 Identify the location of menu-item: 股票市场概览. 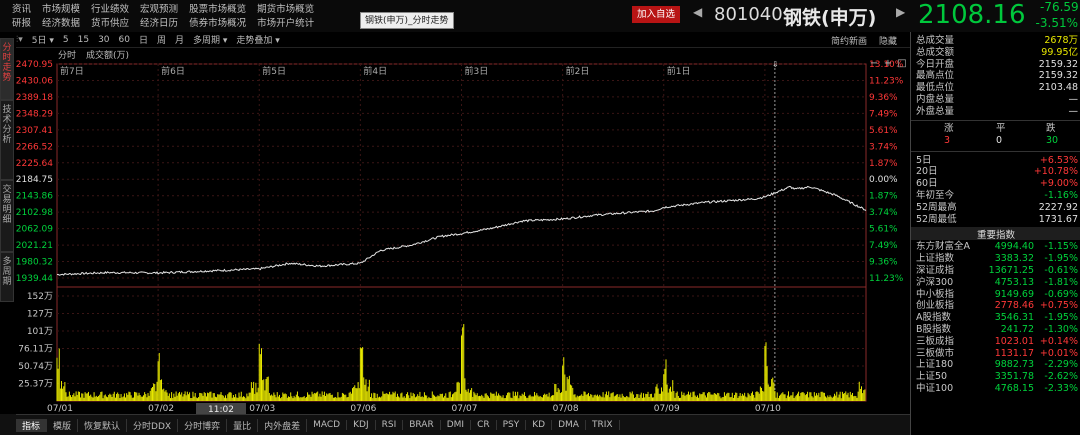
(217, 8).